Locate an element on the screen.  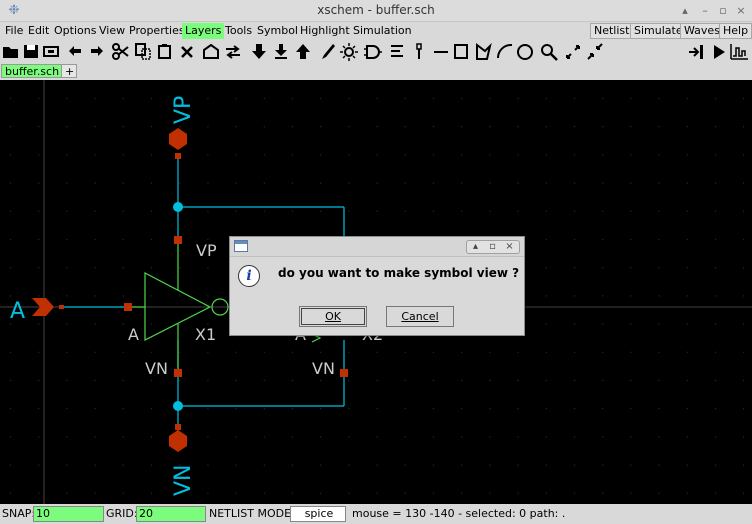
menu-highlight: Highlight is located at coordinates (325, 31).